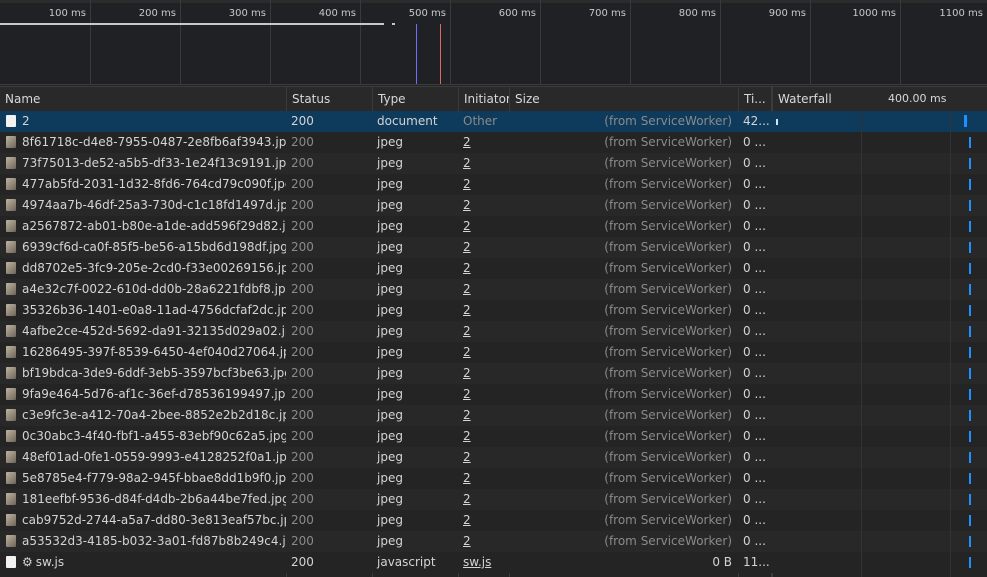 The width and height of the screenshot is (987, 577). I want to click on request-name-cell: c3e9fc3e-a412-70a4-2bee-8852e2b2d18c.jpg, so click(143, 415).